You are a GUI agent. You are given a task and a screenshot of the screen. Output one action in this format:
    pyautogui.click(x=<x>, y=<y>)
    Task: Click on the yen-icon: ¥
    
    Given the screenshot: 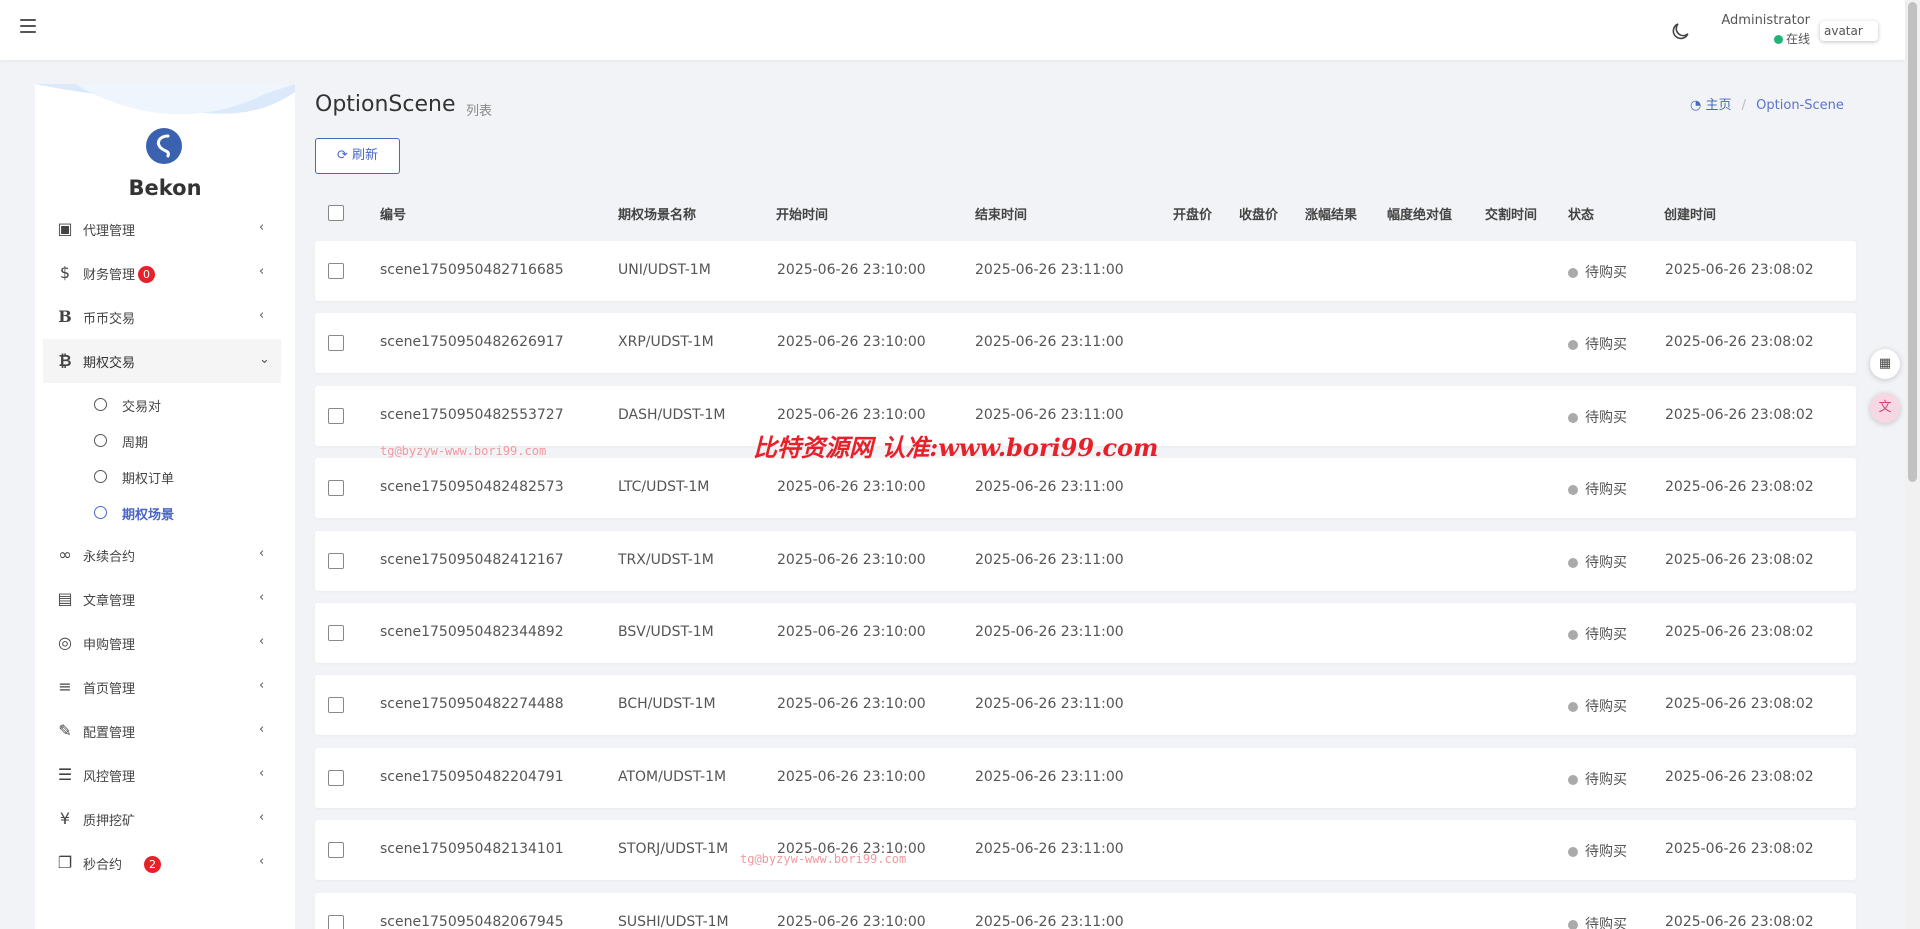 What is the action you would take?
    pyautogui.click(x=65, y=818)
    